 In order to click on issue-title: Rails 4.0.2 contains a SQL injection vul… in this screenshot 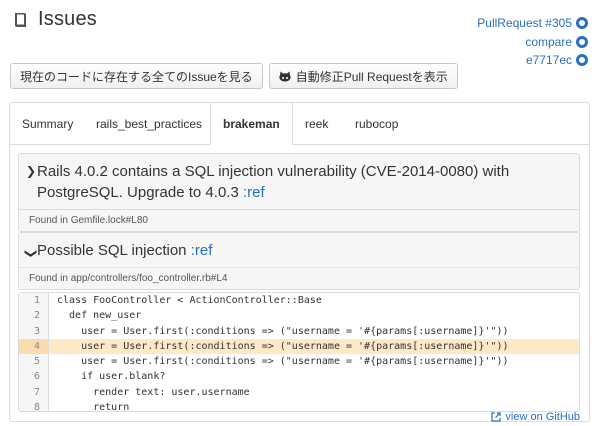, I will do `click(273, 182)`.